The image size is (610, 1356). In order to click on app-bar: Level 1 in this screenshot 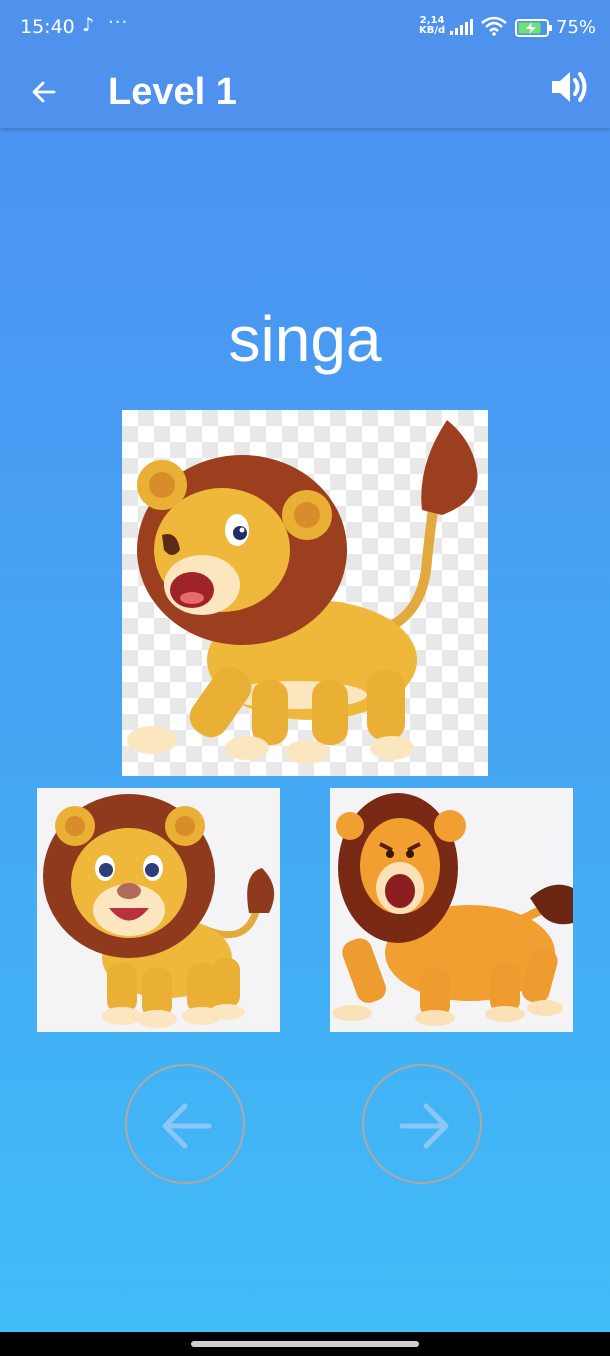, I will do `click(305, 92)`.